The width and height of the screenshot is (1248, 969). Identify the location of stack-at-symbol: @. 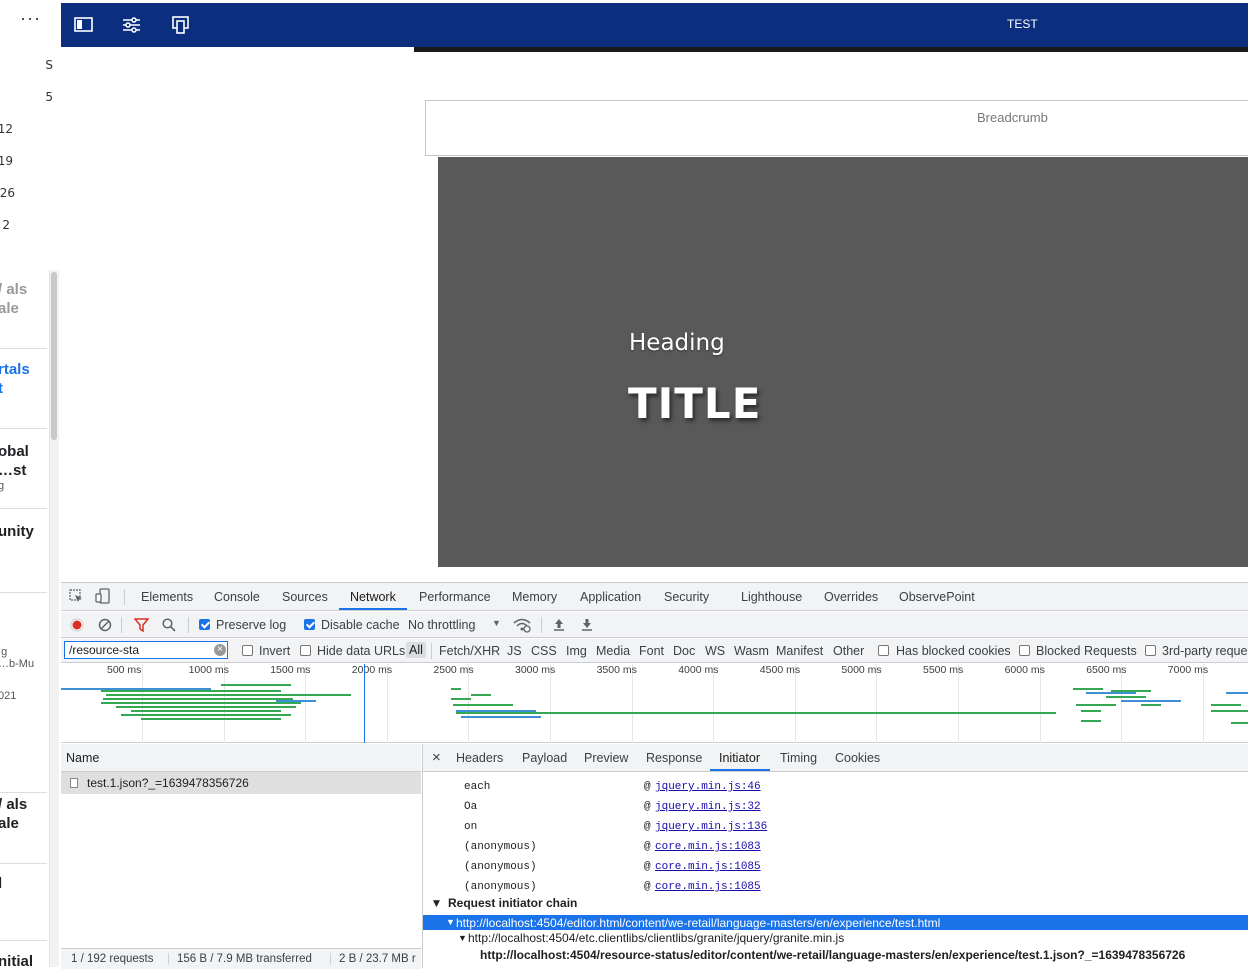
(647, 807).